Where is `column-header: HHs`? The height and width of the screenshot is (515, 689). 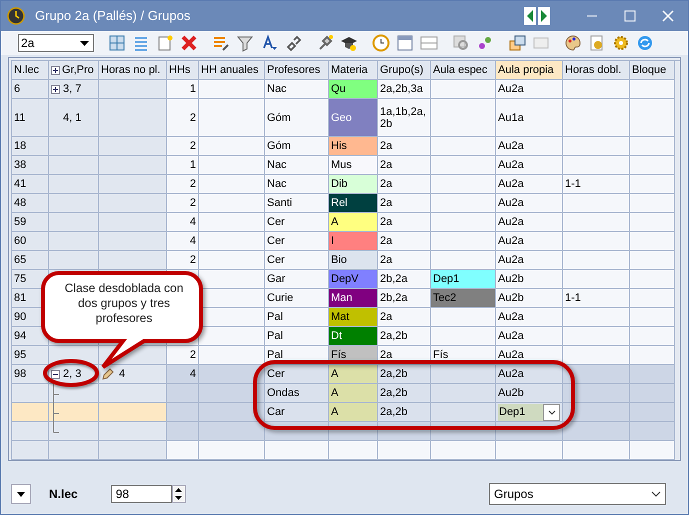 column-header: HHs is located at coordinates (183, 70).